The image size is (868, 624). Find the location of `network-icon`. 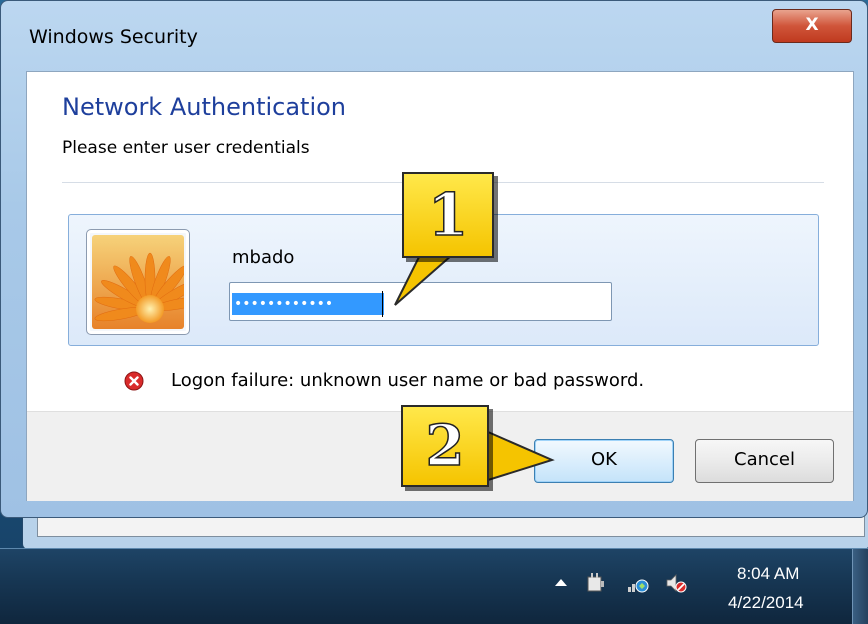

network-icon is located at coordinates (638, 583).